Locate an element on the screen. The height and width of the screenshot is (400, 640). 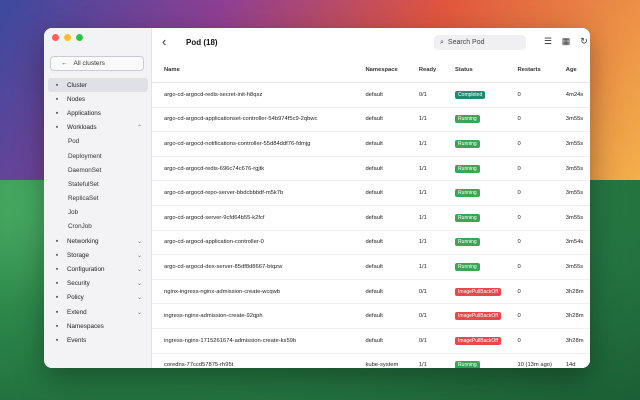
grid-view-icon: ▦ is located at coordinates (566, 41).